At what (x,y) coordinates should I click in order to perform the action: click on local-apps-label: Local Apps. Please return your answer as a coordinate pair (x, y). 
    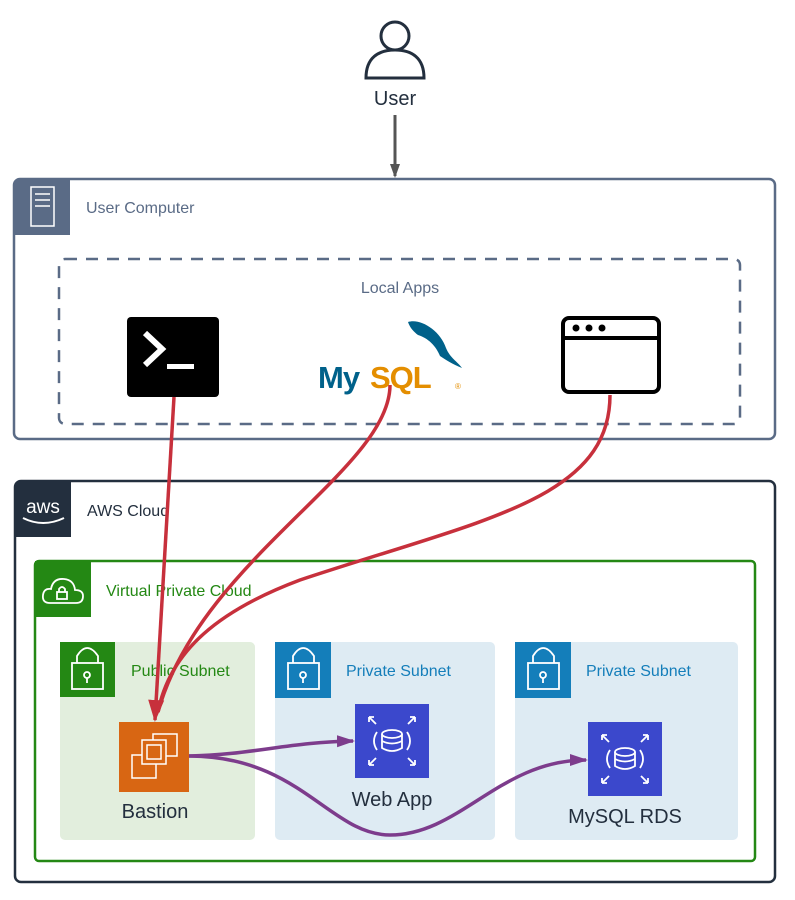
    Looking at the image, I should click on (400, 288).